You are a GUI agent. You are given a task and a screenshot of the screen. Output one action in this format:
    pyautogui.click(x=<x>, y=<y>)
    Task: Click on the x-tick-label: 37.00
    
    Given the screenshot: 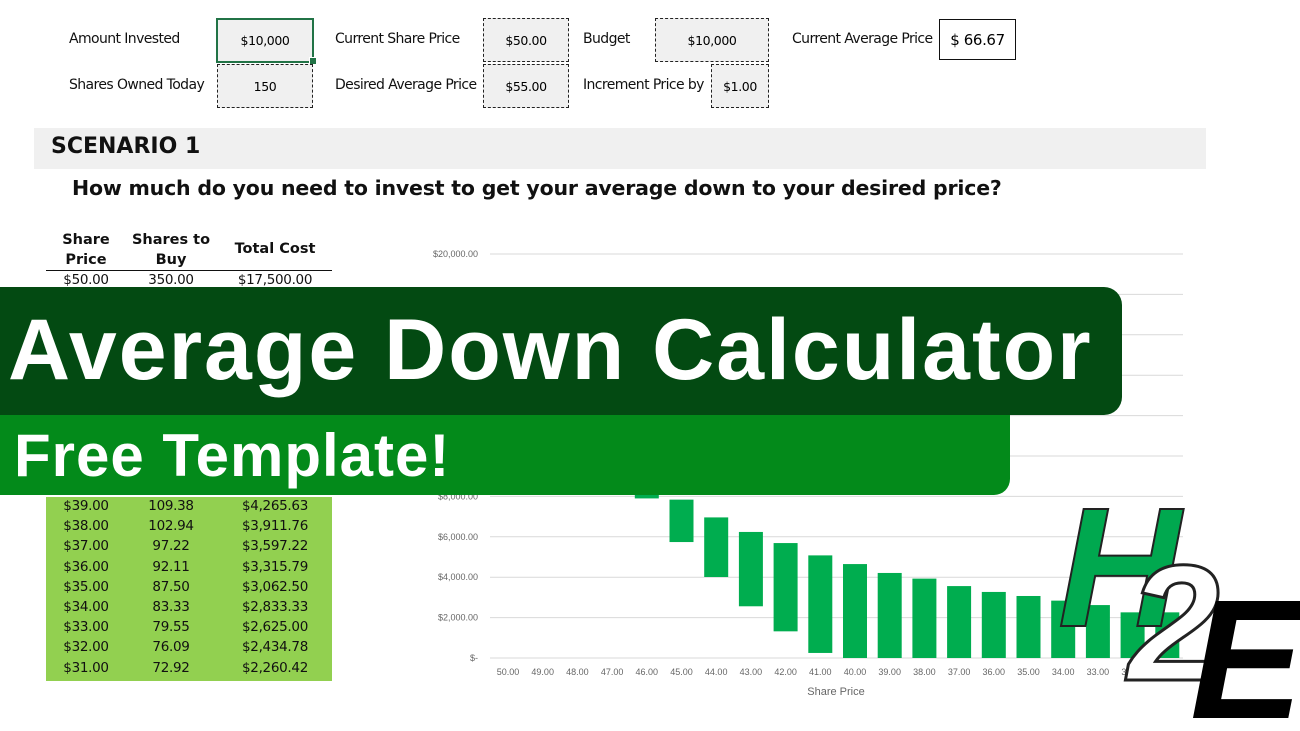 What is the action you would take?
    pyautogui.click(x=959, y=672)
    